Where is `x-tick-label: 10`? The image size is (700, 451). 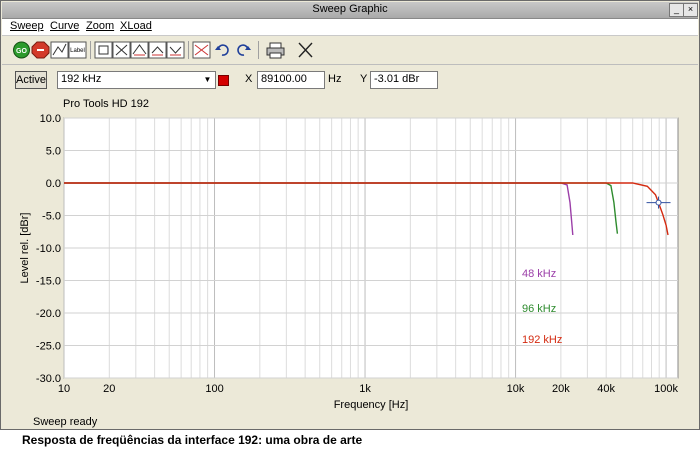
x-tick-label: 10 is located at coordinates (64, 389).